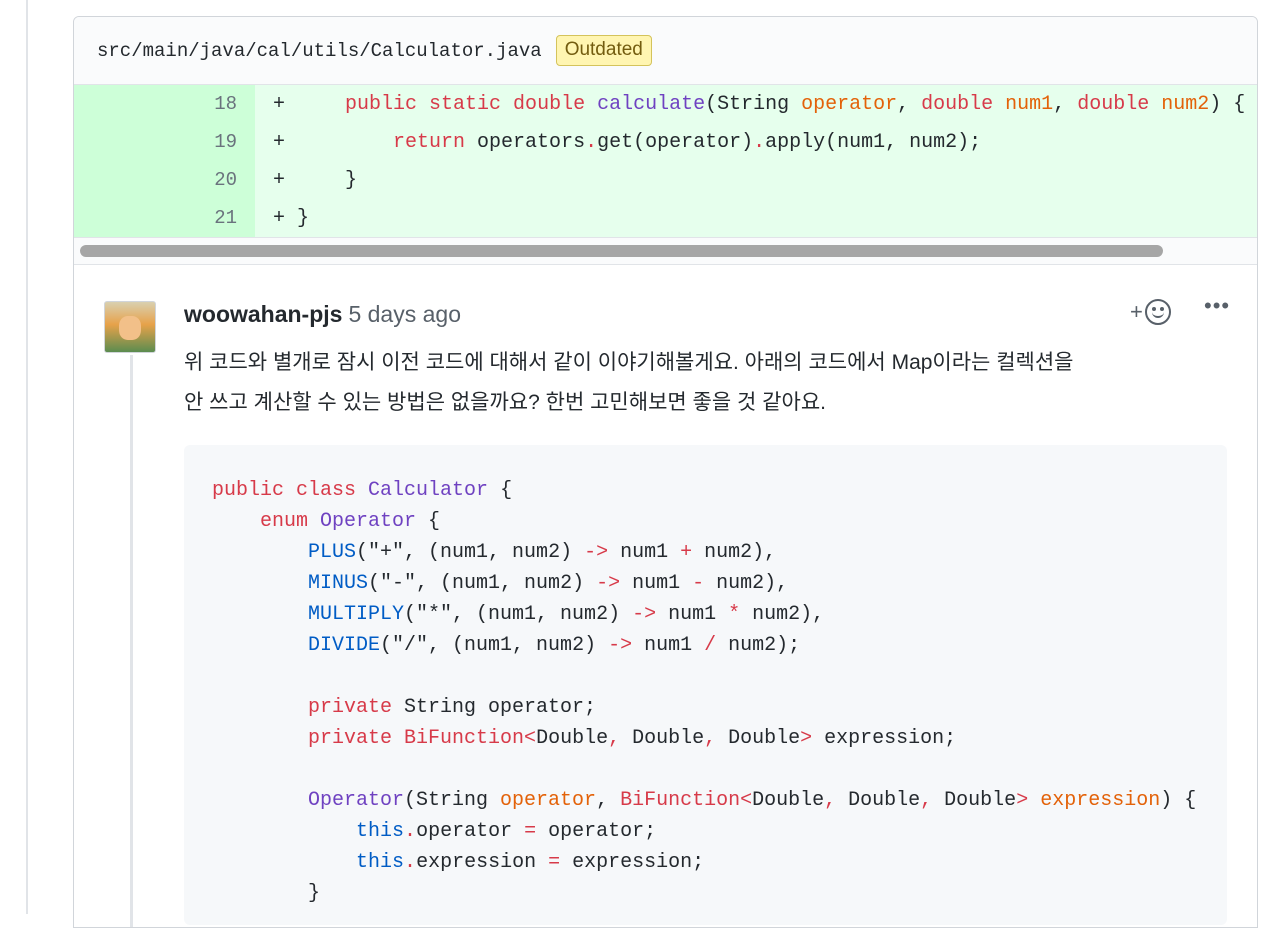  What do you see at coordinates (344, 645) in the screenshot?
I see `code-token: DIVIDE` at bounding box center [344, 645].